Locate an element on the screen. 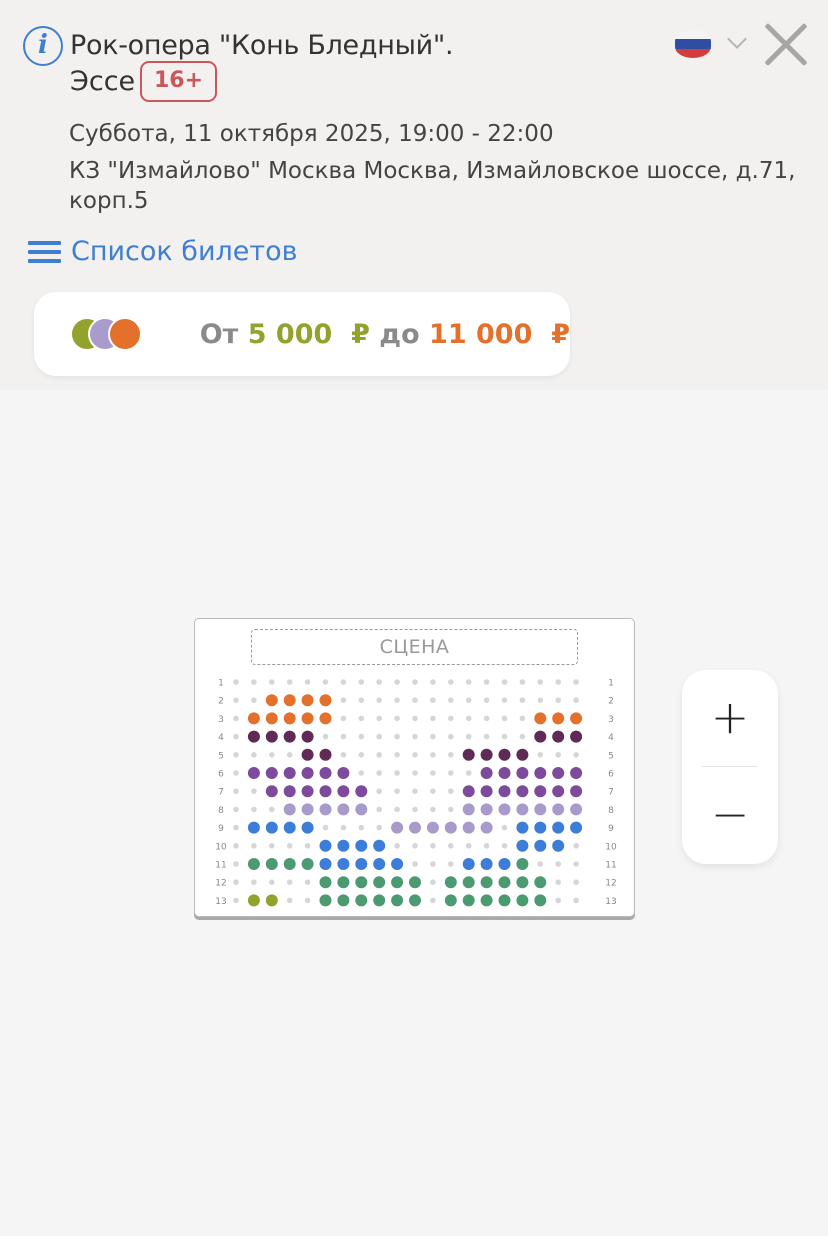 Image resolution: width=828 pixels, height=1236 pixels. chevron-down-icon is located at coordinates (737, 39).